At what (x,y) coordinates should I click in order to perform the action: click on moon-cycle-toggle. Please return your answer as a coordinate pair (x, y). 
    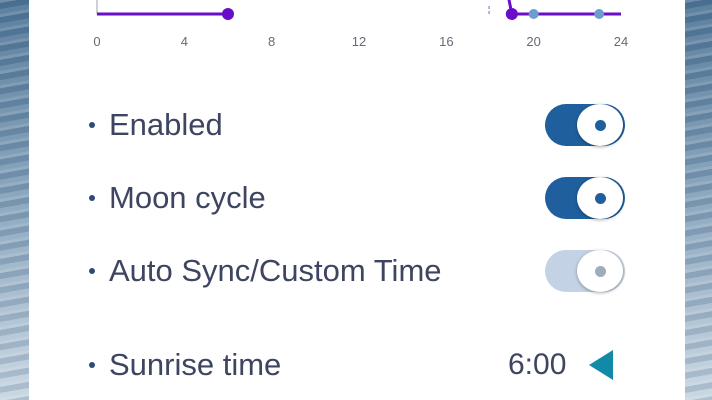
    Looking at the image, I should click on (585, 198).